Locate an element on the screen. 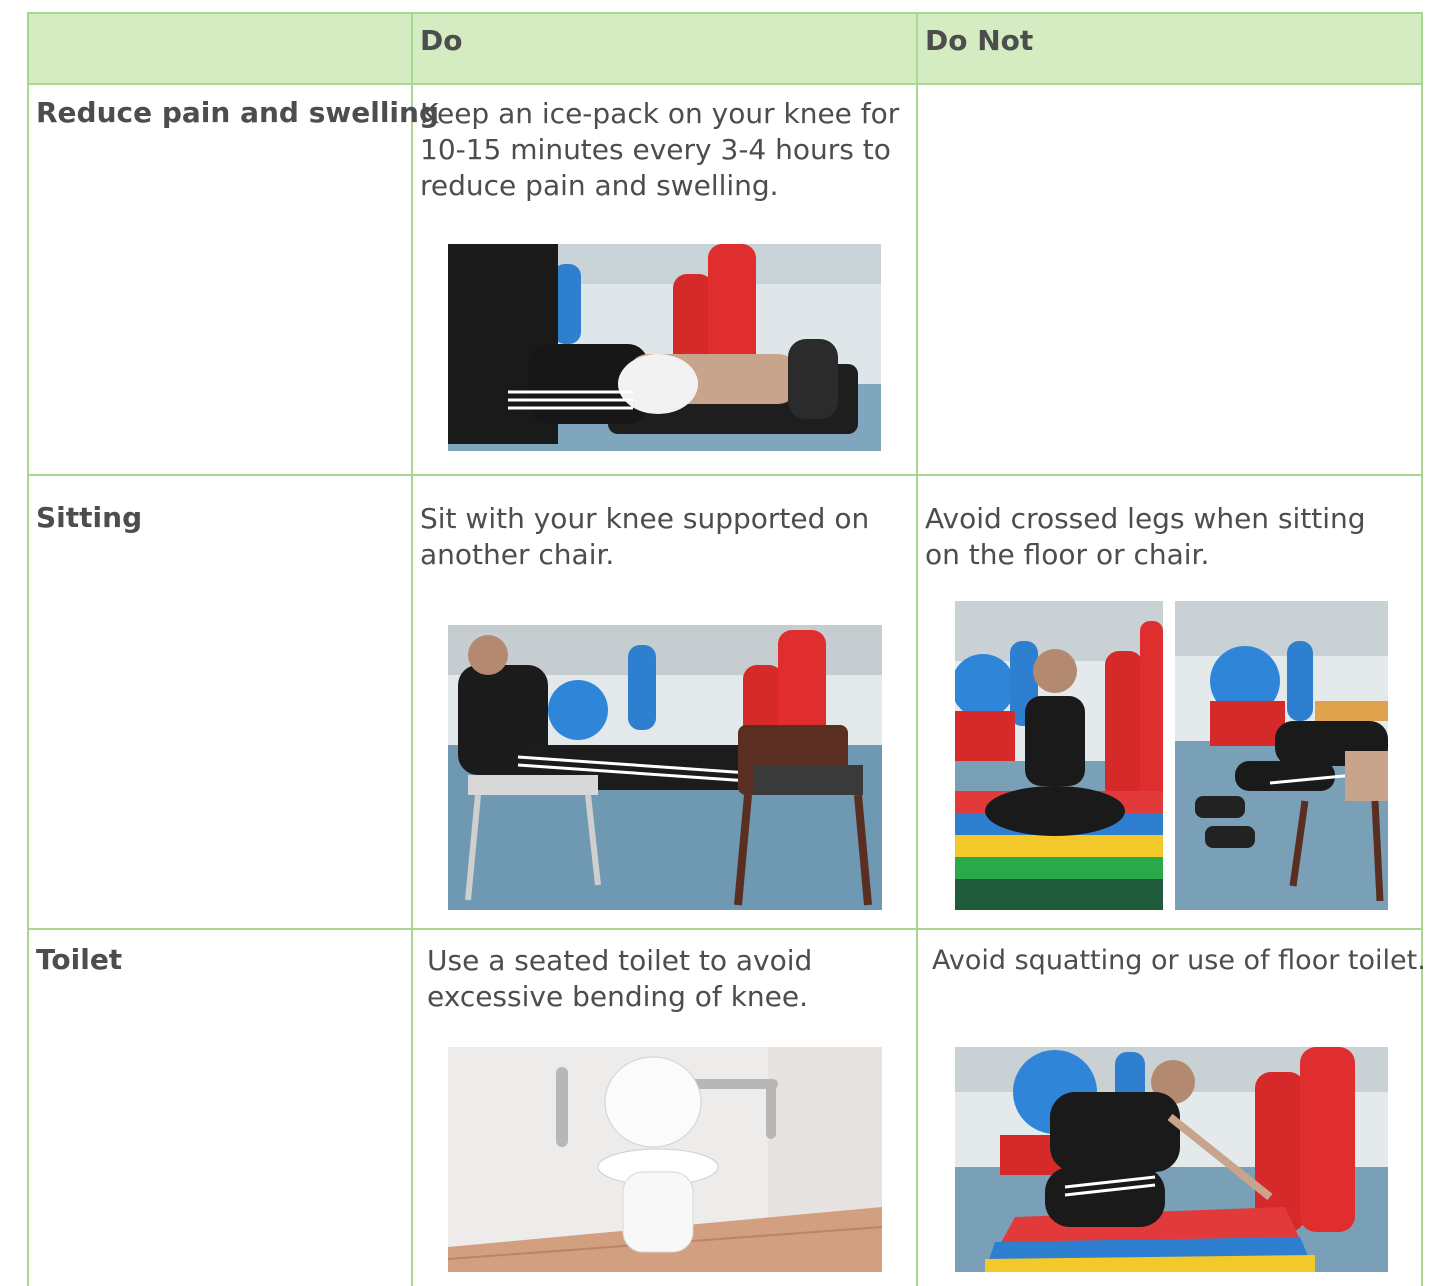  table-divider-col2 is located at coordinates (917, 649).